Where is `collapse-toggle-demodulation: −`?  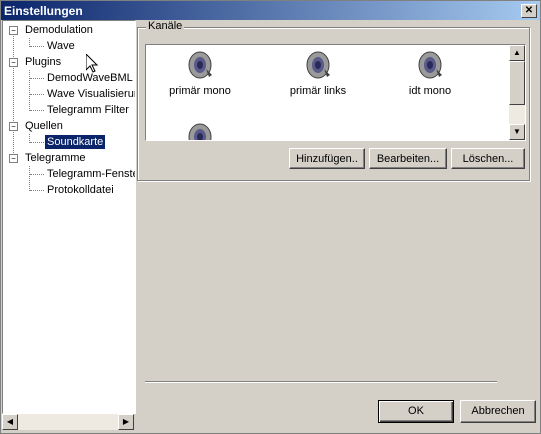 collapse-toggle-demodulation: − is located at coordinates (13, 30).